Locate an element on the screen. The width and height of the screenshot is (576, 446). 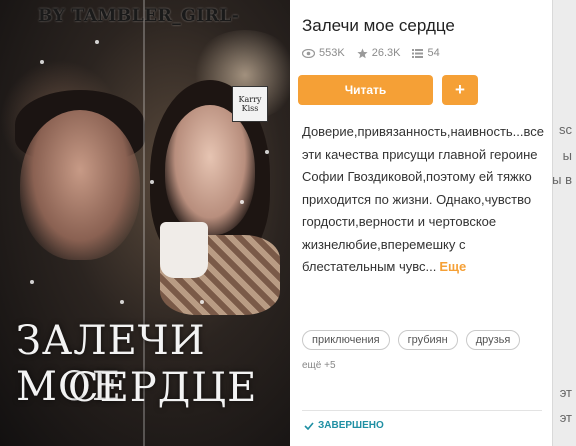
cover-badge: Karry Kiss is located at coordinates (250, 104).